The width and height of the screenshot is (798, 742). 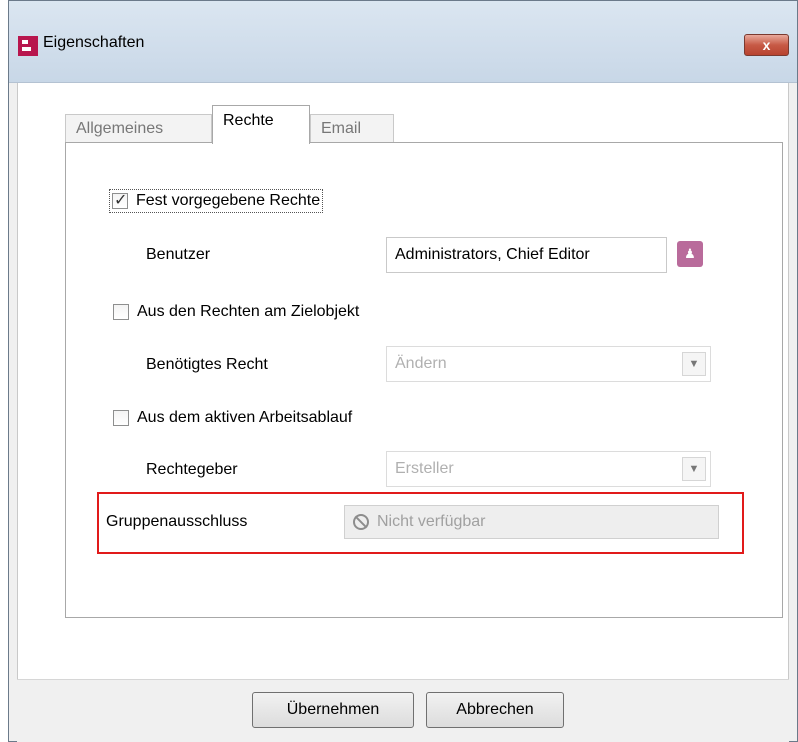 I want to click on required-right-dropdown: Ändern ▼, so click(x=548, y=364).